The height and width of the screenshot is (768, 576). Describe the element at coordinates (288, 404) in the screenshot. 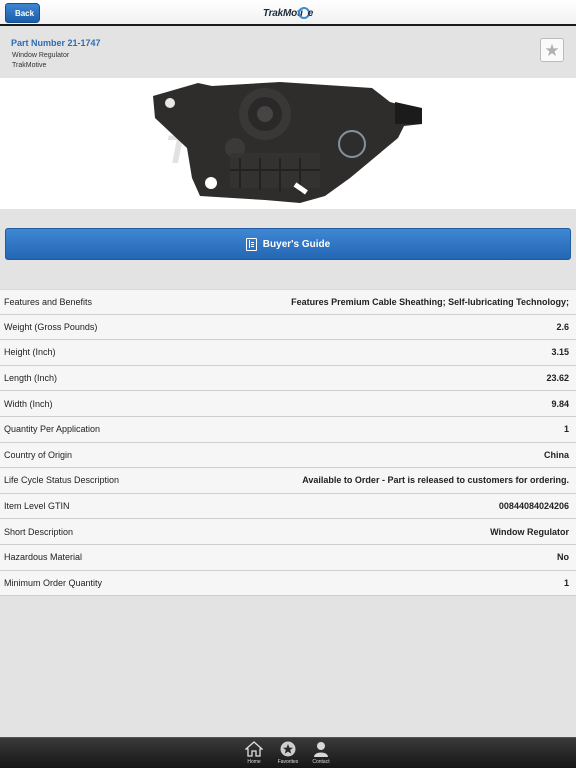

I see `spec-row: Width (Inch) 9.84` at that location.